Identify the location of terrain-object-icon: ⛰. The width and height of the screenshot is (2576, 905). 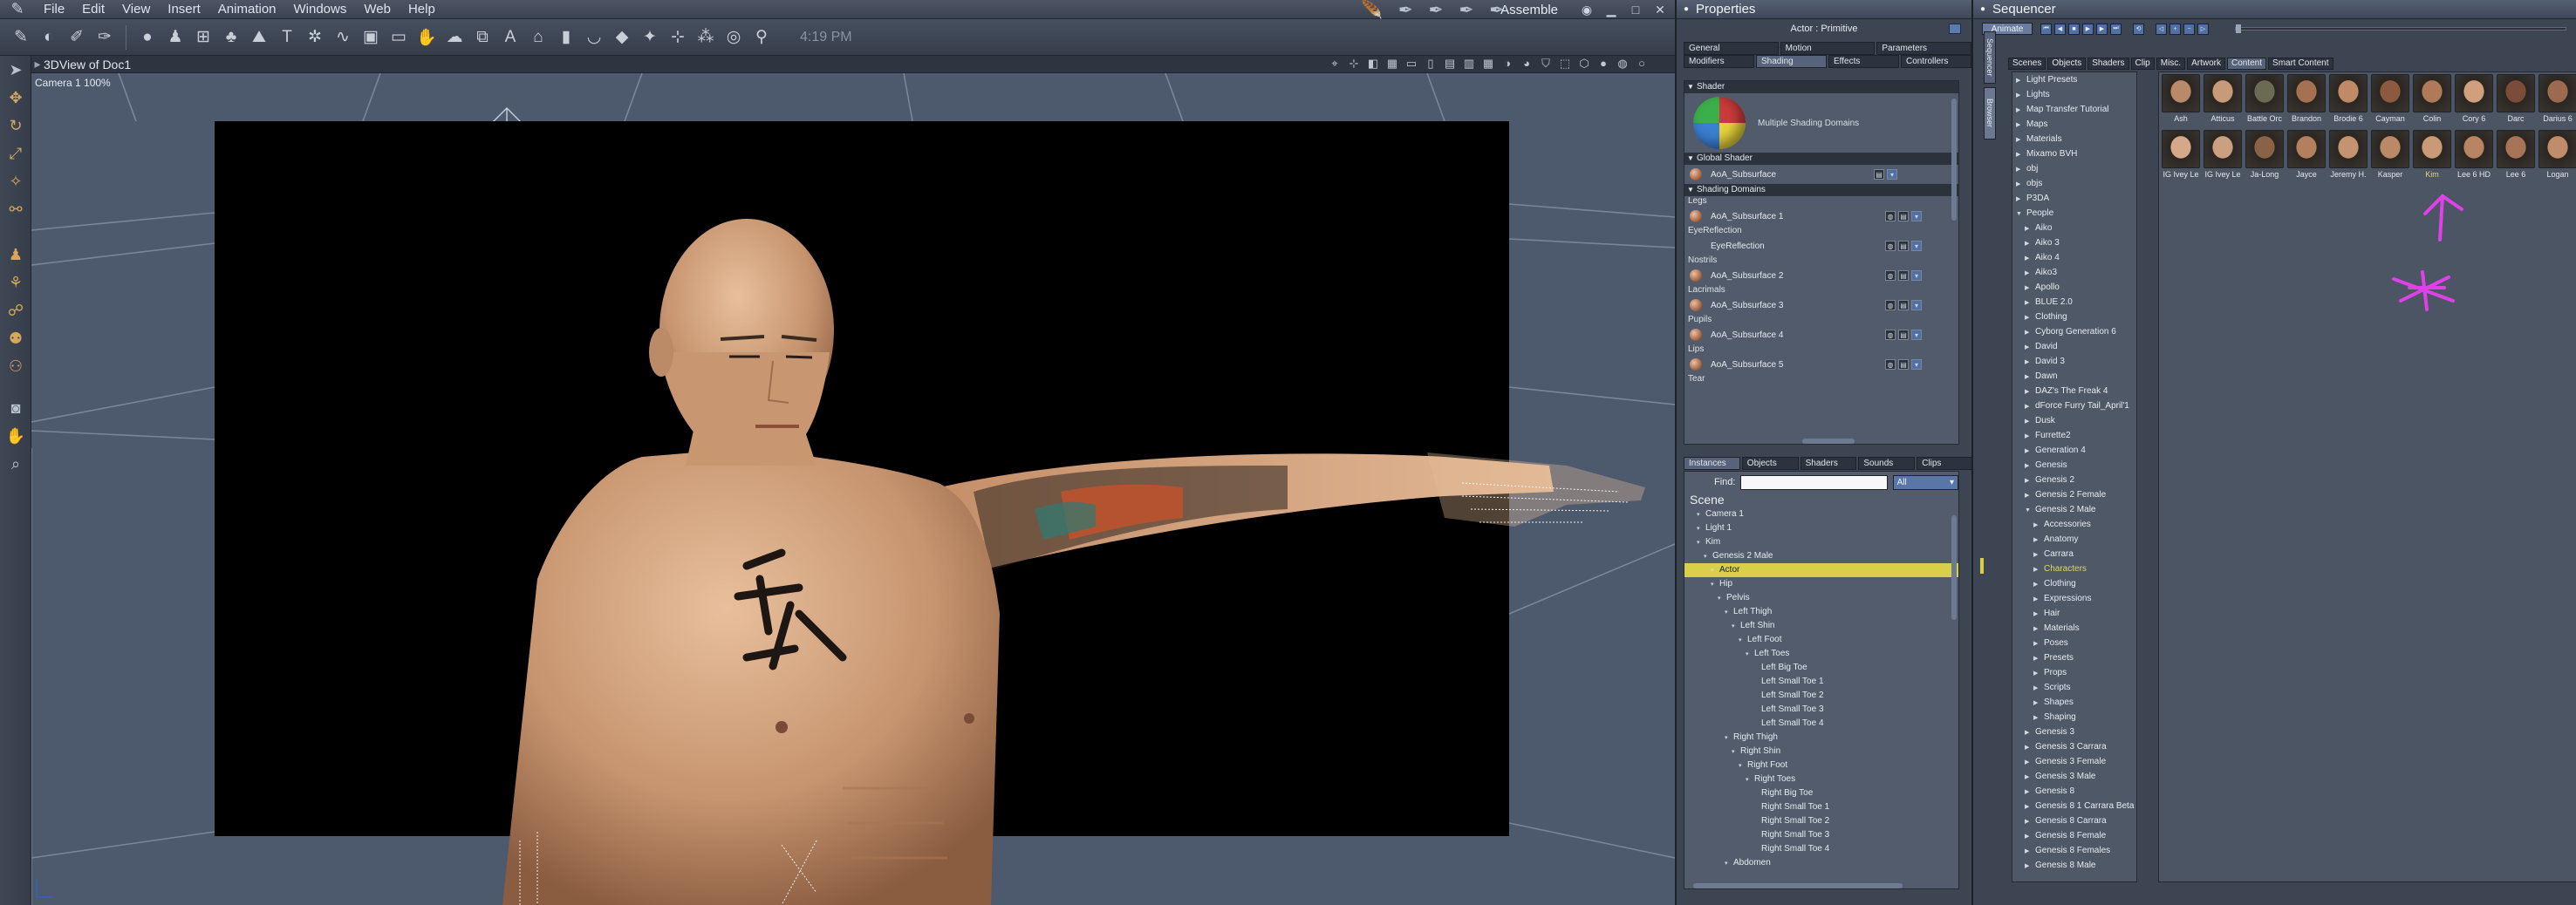
(259, 37).